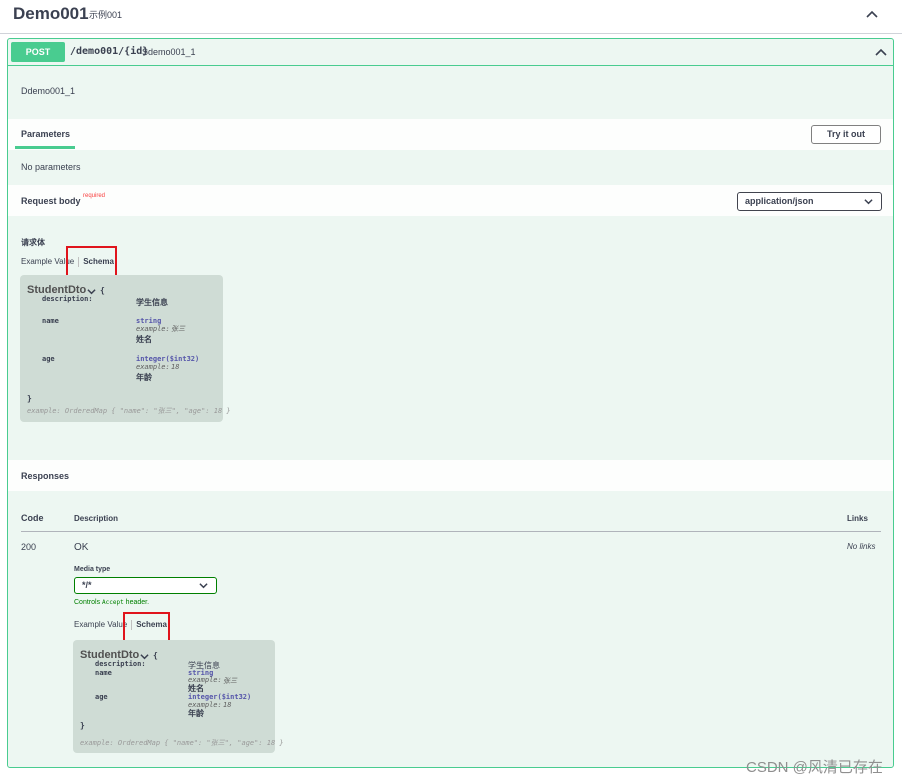  I want to click on field-name-type: string, so click(149, 321).